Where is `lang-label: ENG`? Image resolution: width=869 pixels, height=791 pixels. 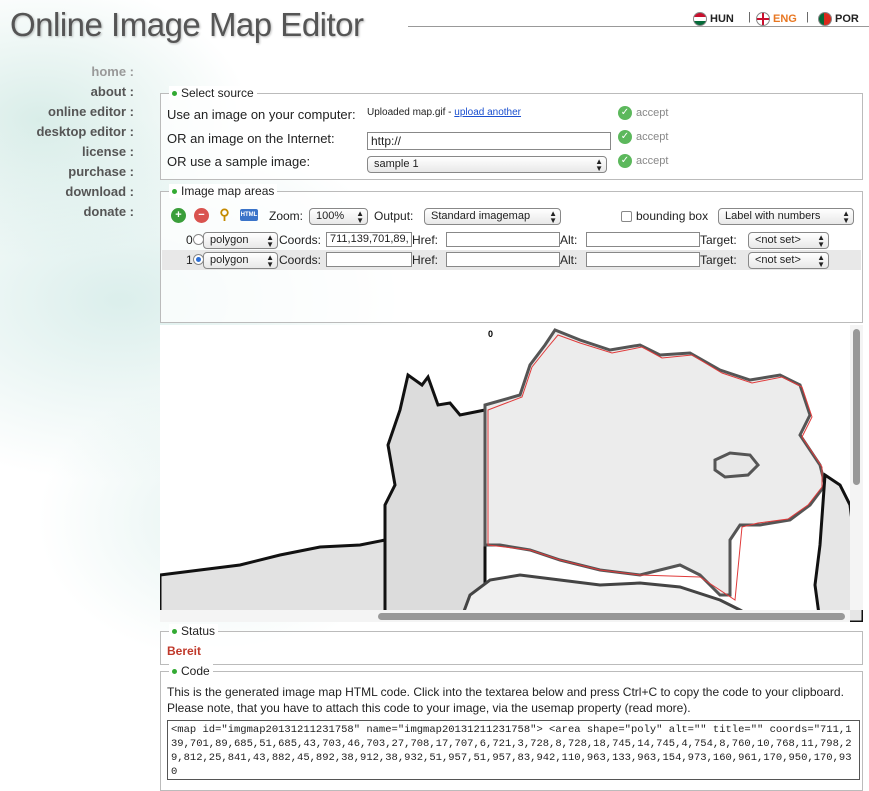
lang-label: ENG is located at coordinates (785, 19).